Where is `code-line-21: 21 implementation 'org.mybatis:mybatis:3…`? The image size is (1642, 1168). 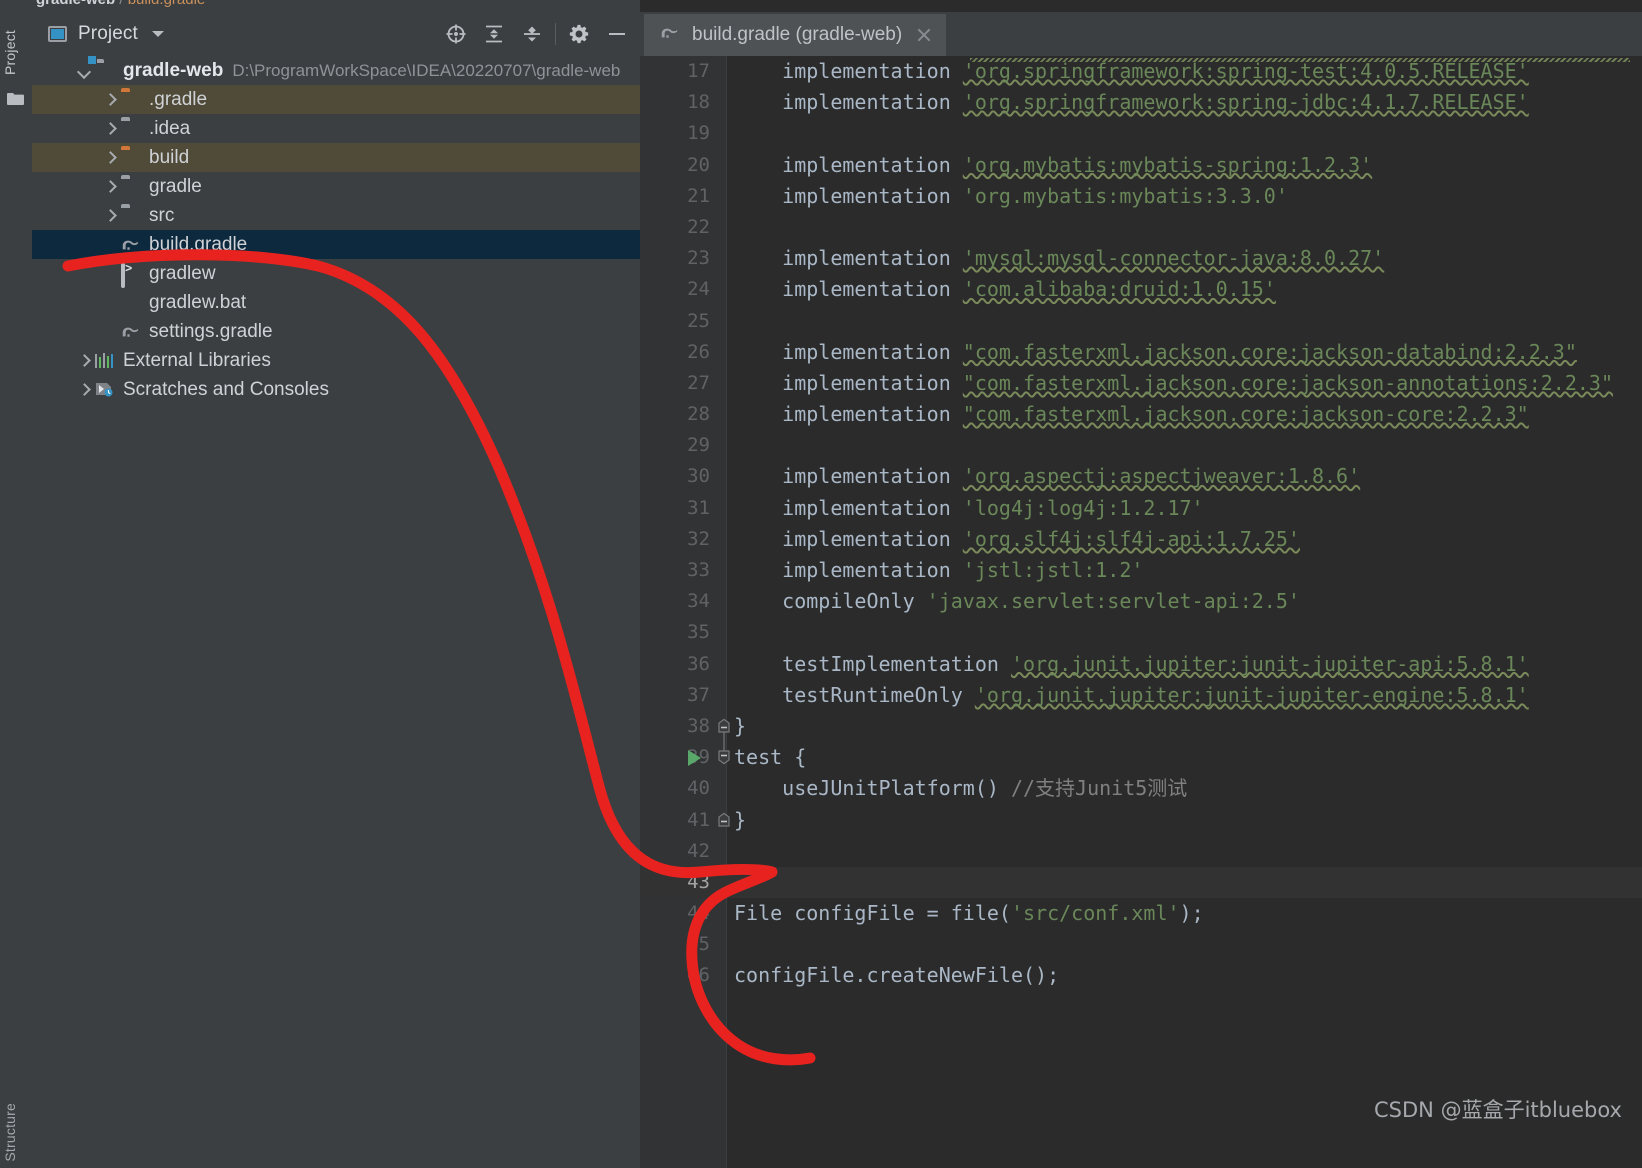 code-line-21: 21 implementation 'org.mybatis:mybatis:3… is located at coordinates (1141, 196).